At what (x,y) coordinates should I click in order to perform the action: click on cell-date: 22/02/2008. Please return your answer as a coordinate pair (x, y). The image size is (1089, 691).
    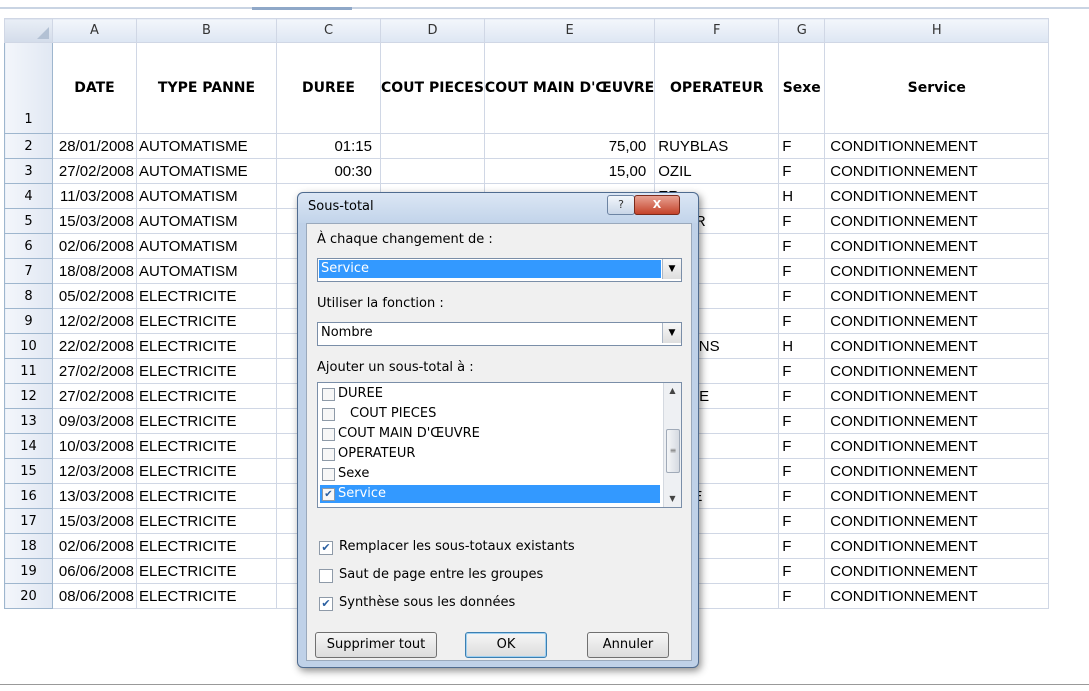
    Looking at the image, I should click on (94, 346).